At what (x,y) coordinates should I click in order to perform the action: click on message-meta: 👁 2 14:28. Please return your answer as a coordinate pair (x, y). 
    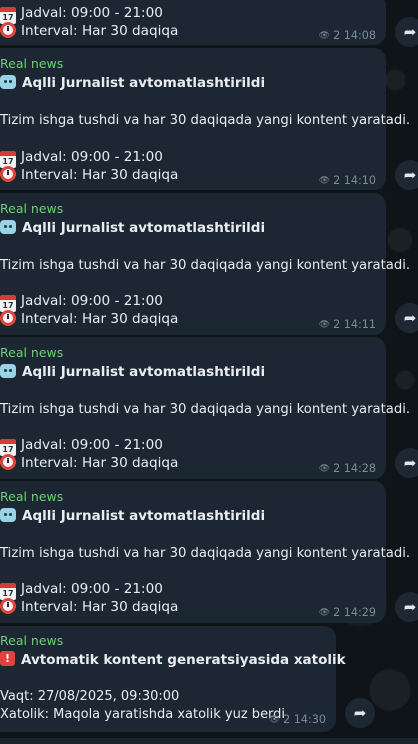
    Looking at the image, I should click on (347, 469).